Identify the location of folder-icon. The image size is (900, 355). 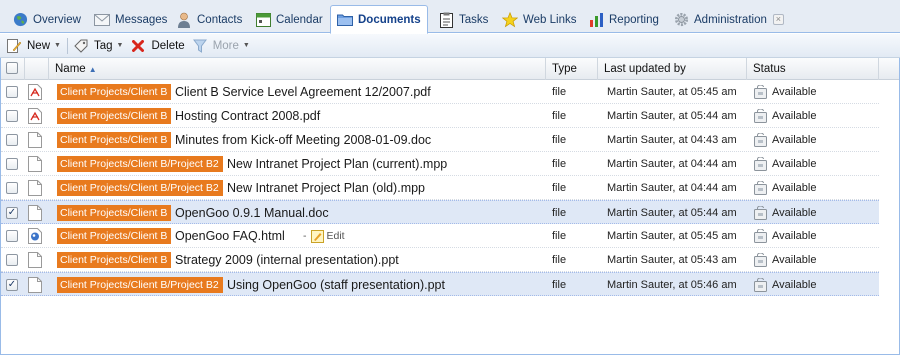
(345, 20).